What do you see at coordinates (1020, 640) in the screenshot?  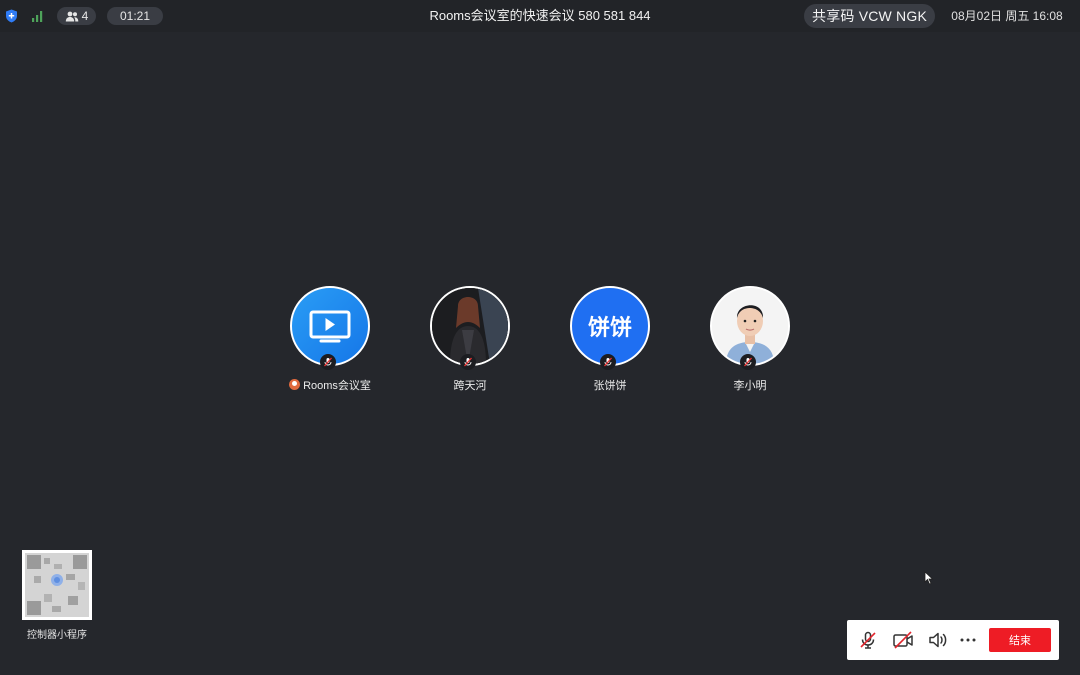 I see `end-meeting-button: 结束` at bounding box center [1020, 640].